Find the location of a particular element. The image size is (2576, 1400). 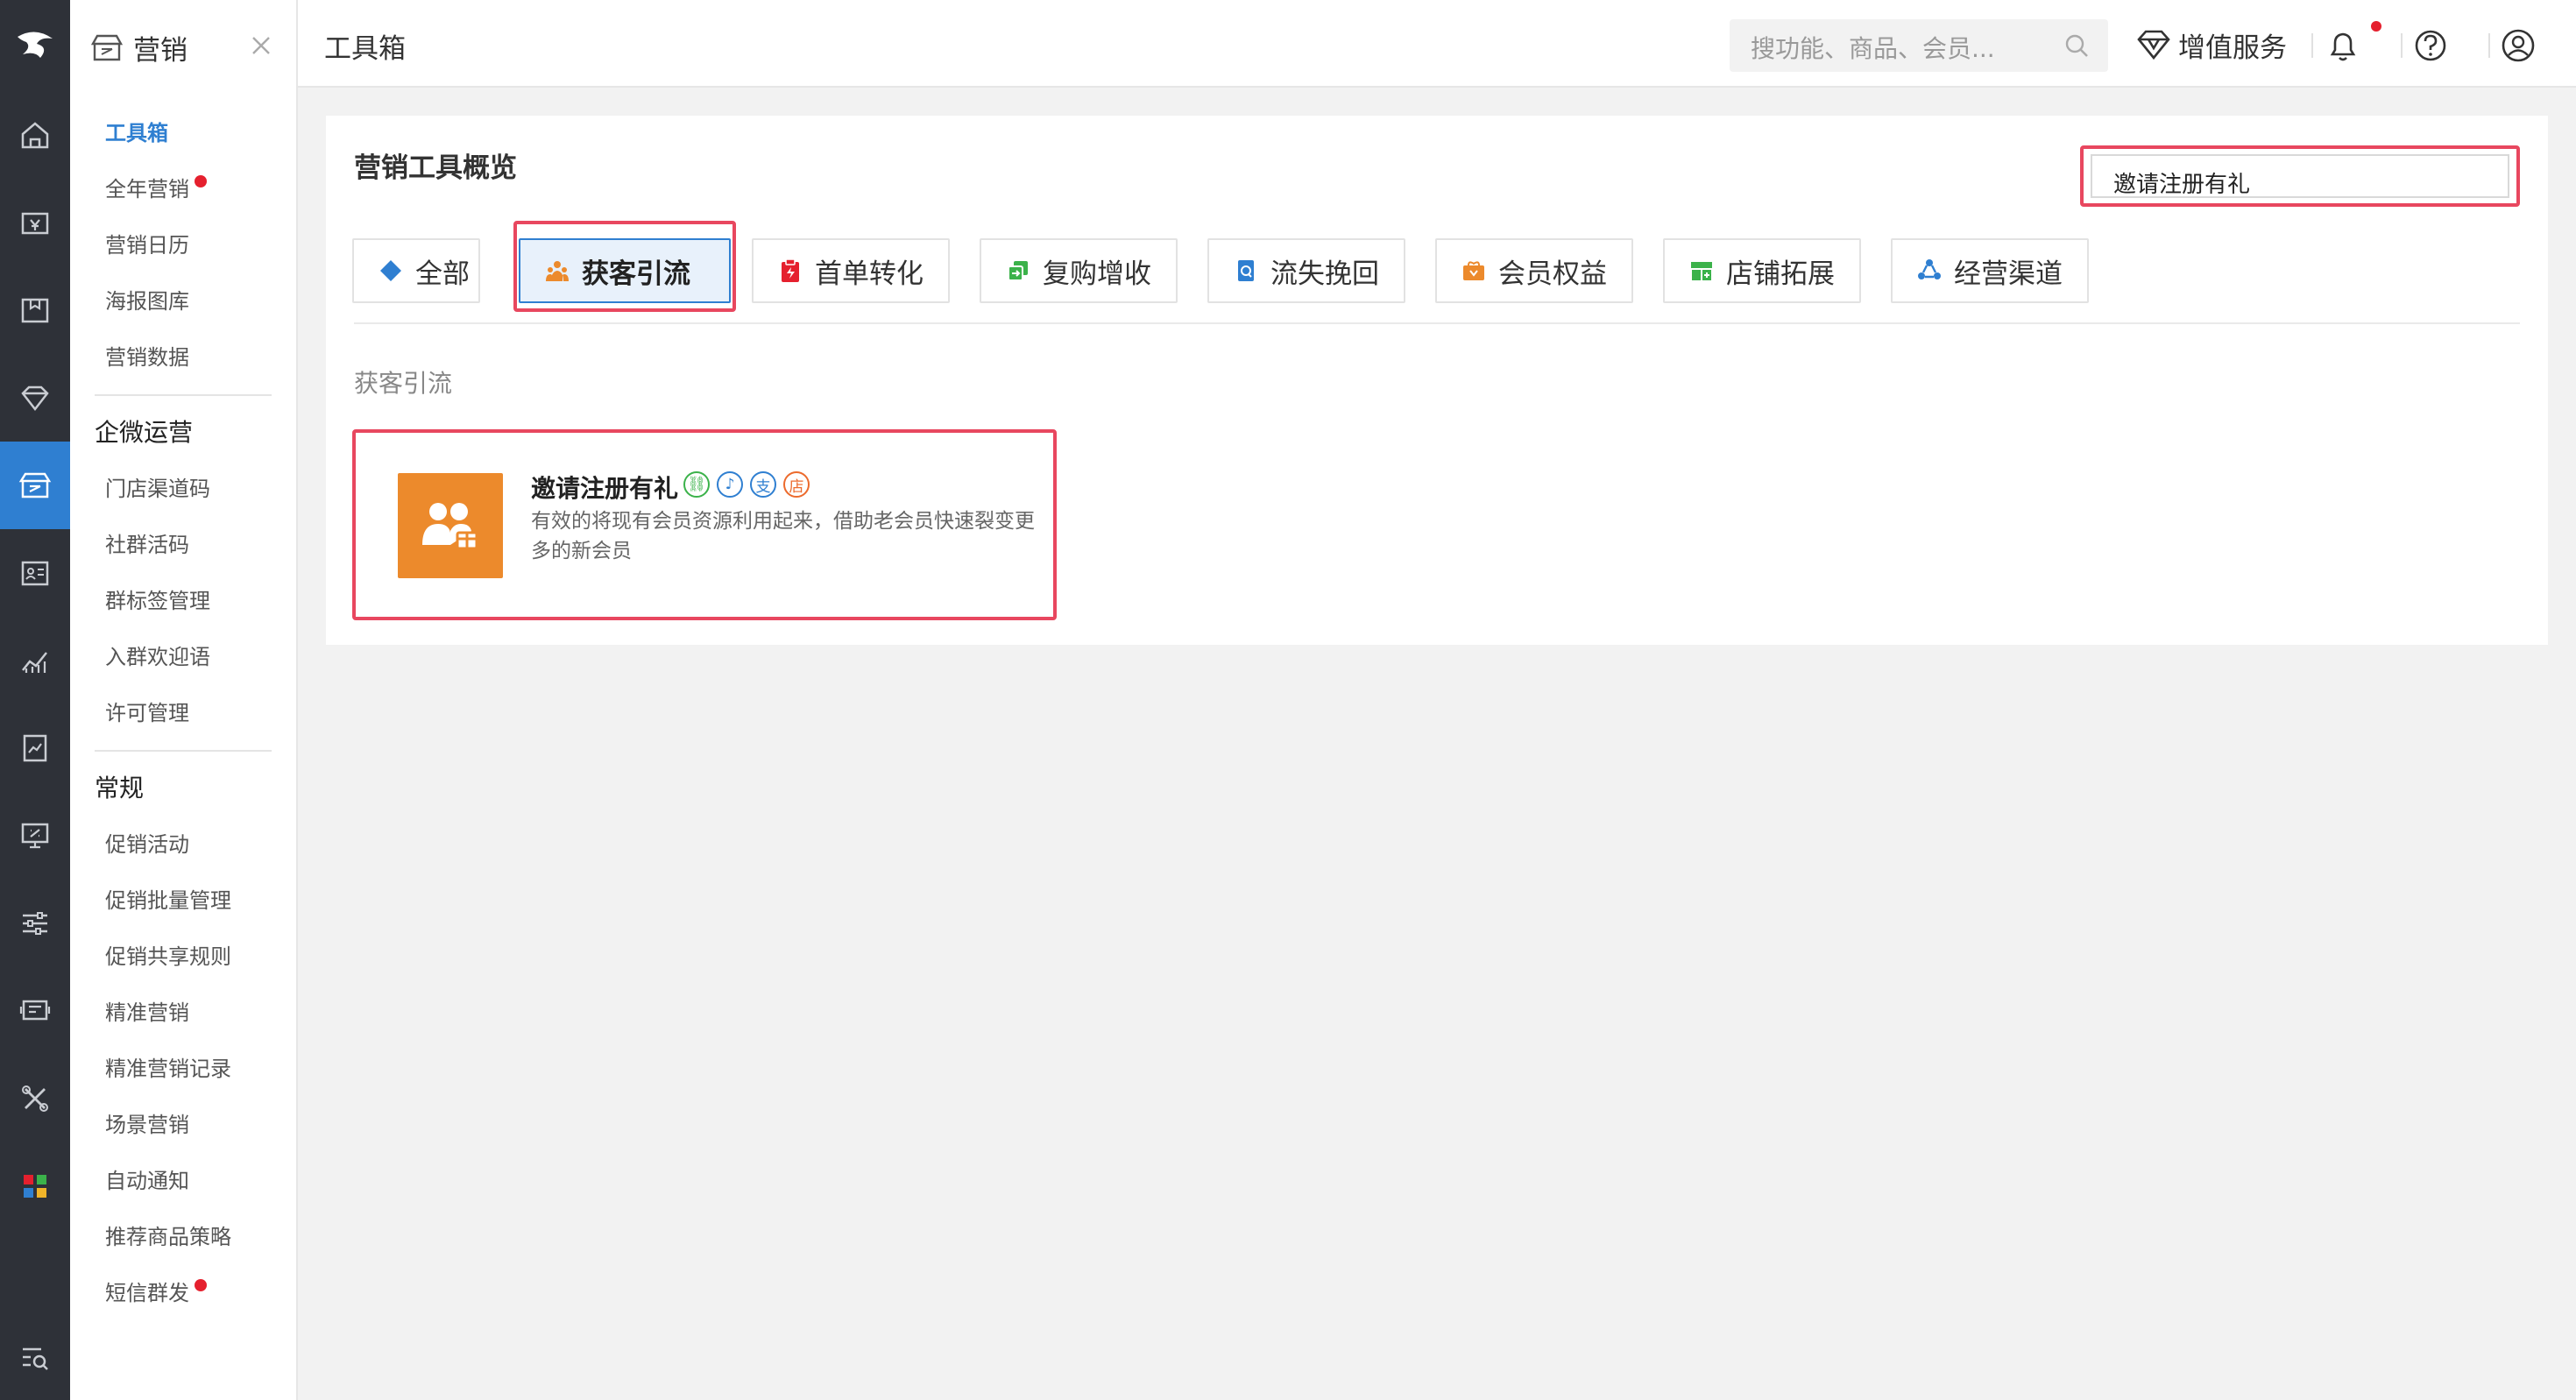

douyin-icon: ♪ is located at coordinates (730, 484).